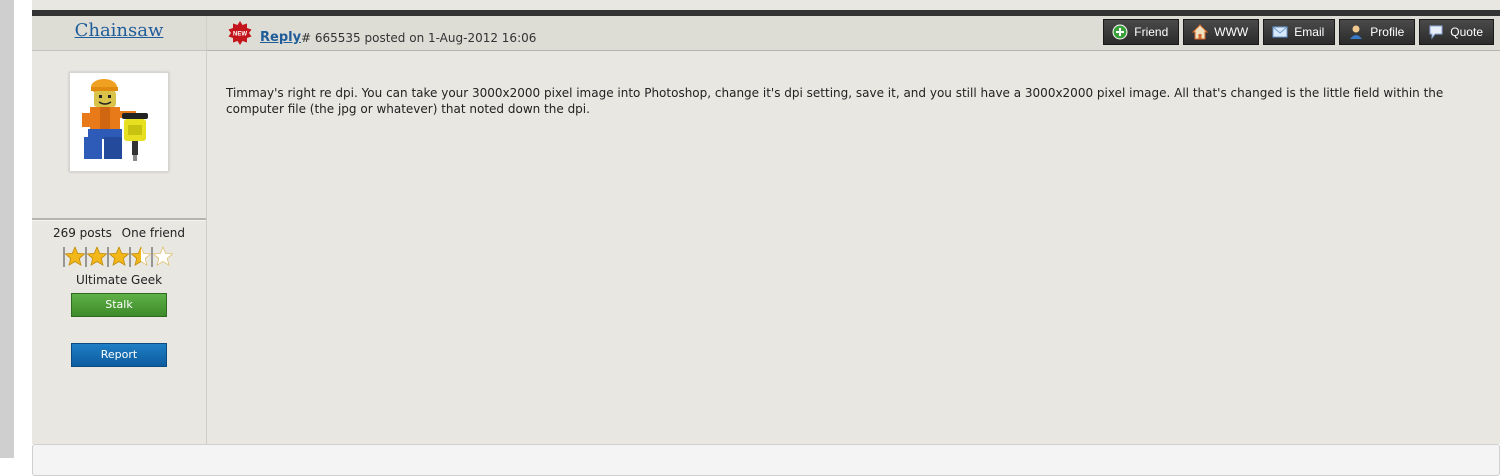 This screenshot has height=476, width=1512. What do you see at coordinates (119, 219) in the screenshot?
I see `stats-divider` at bounding box center [119, 219].